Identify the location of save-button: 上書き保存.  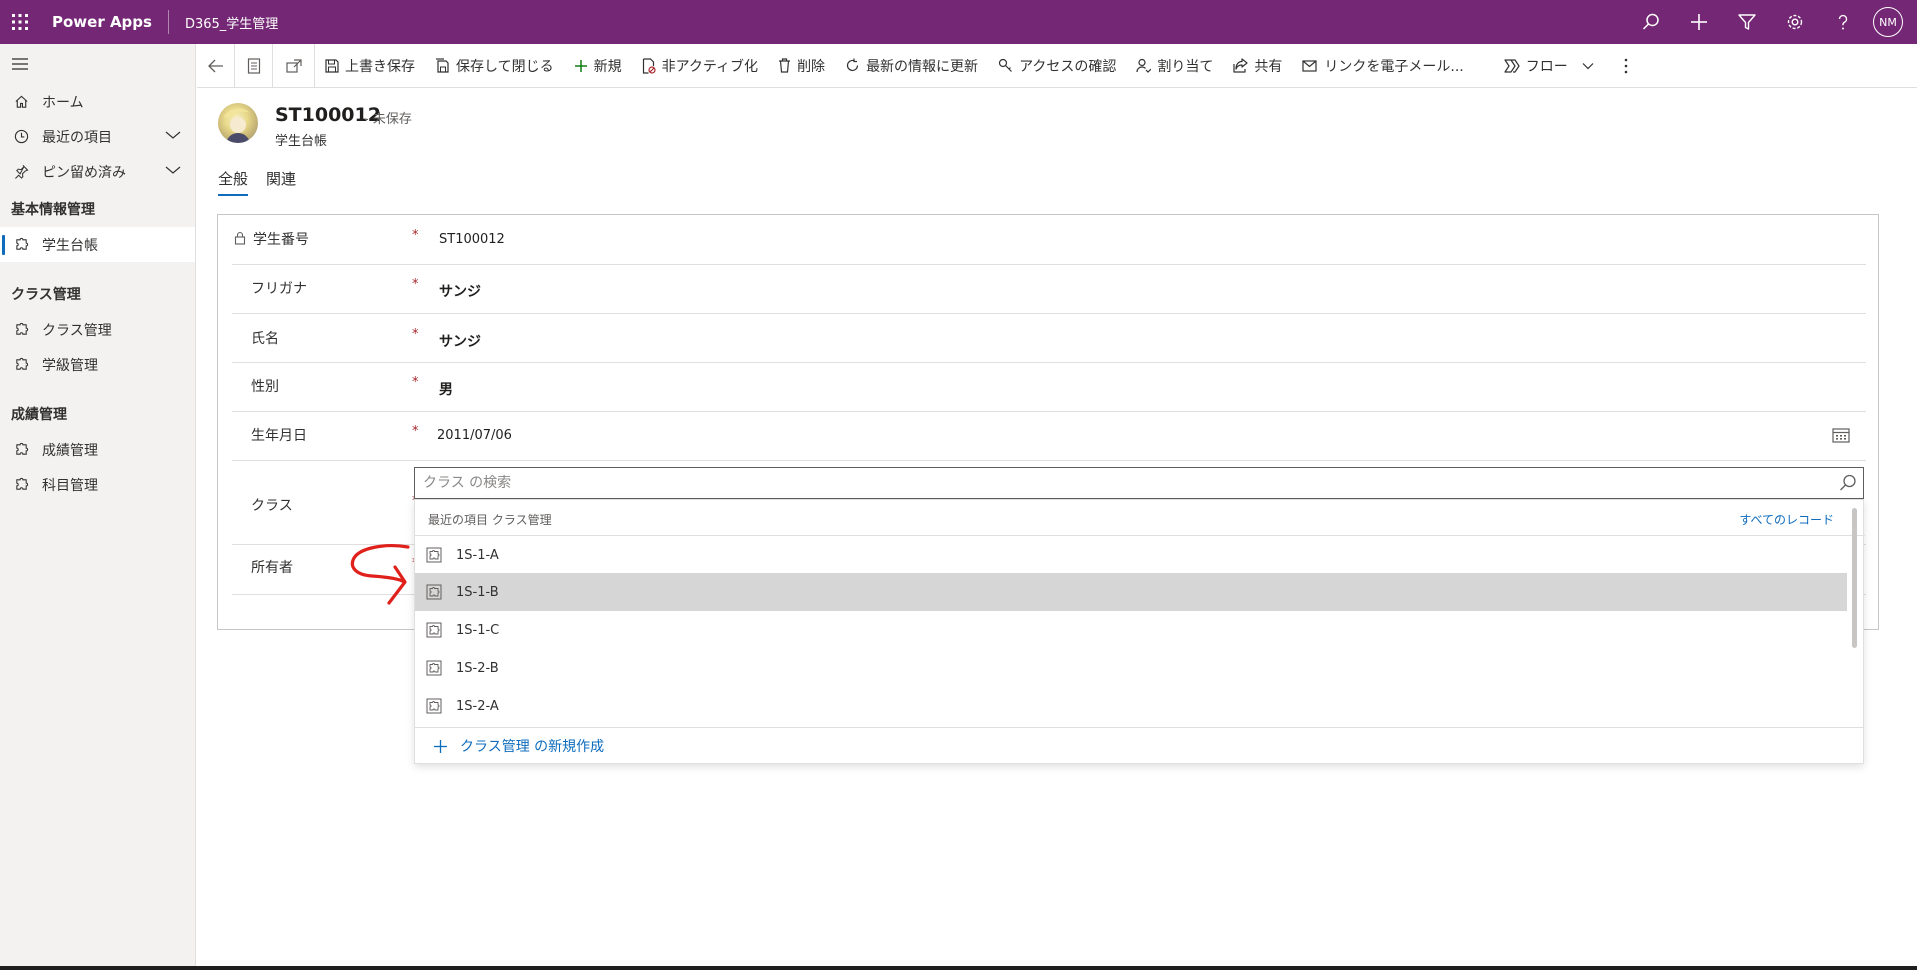
(370, 66).